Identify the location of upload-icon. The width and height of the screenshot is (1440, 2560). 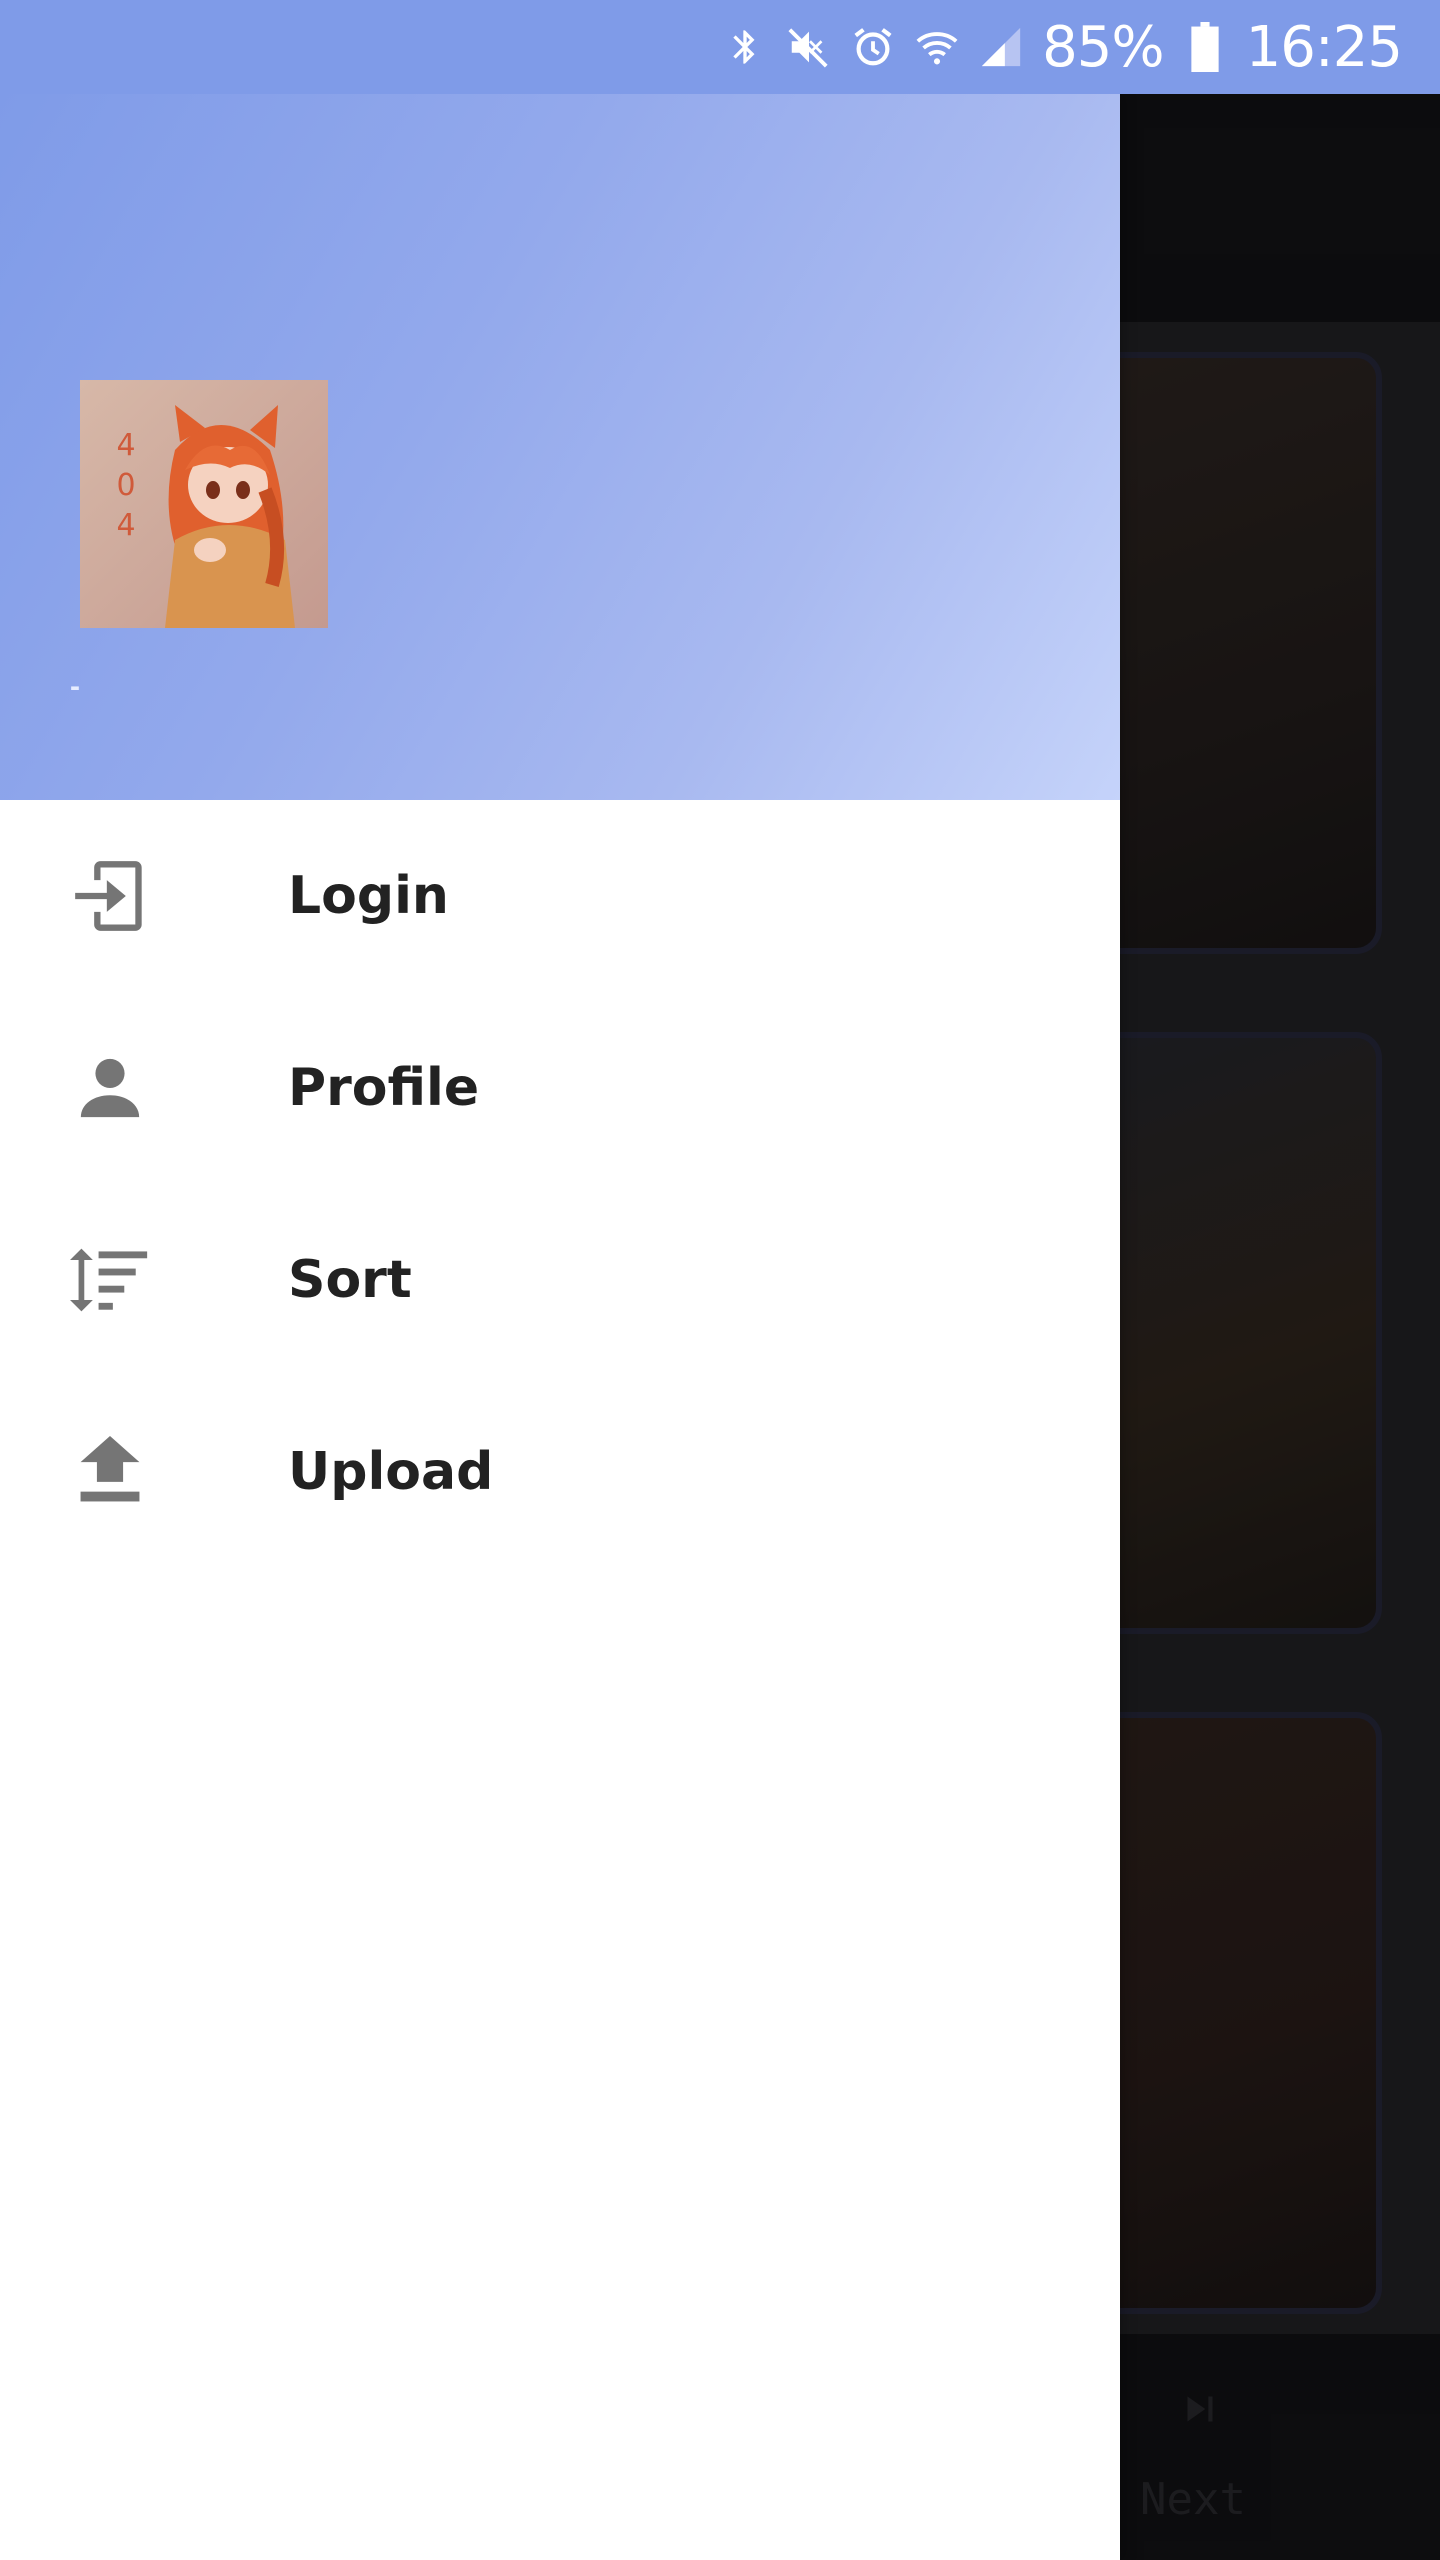
(110, 1472).